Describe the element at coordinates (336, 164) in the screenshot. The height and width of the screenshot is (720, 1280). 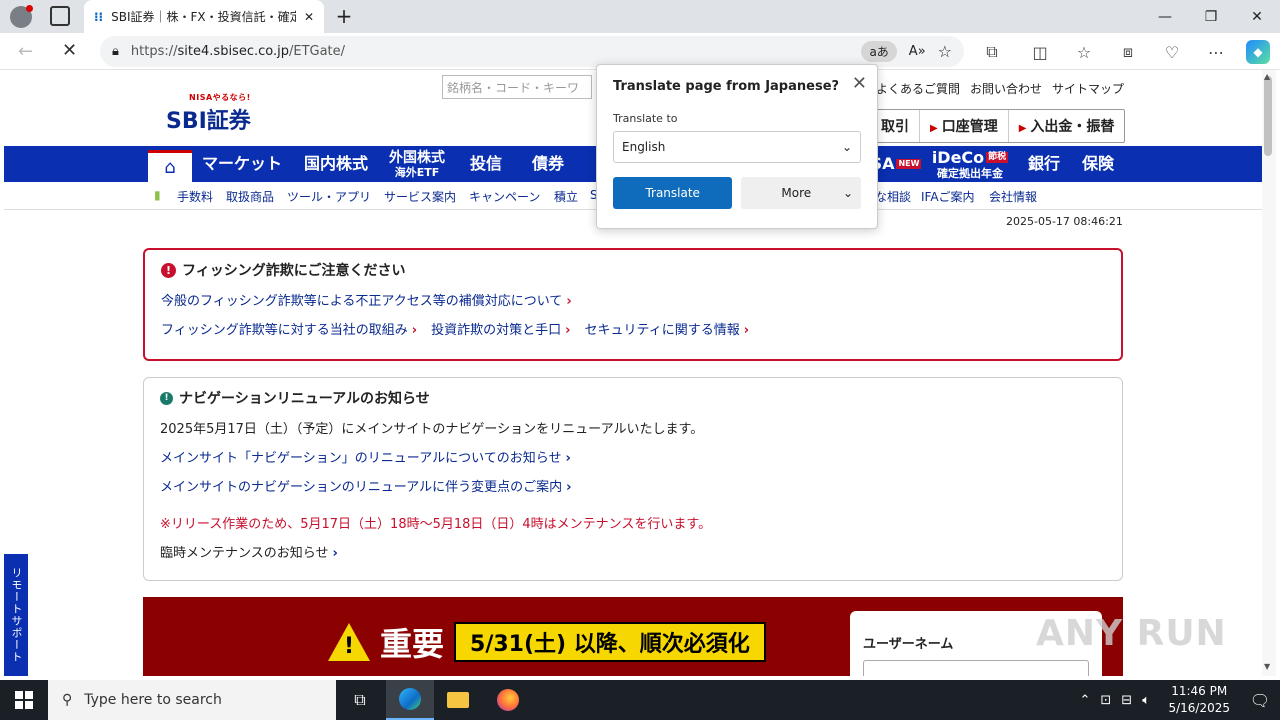
I see `nav-domestic-stocks: 国内株式` at that location.